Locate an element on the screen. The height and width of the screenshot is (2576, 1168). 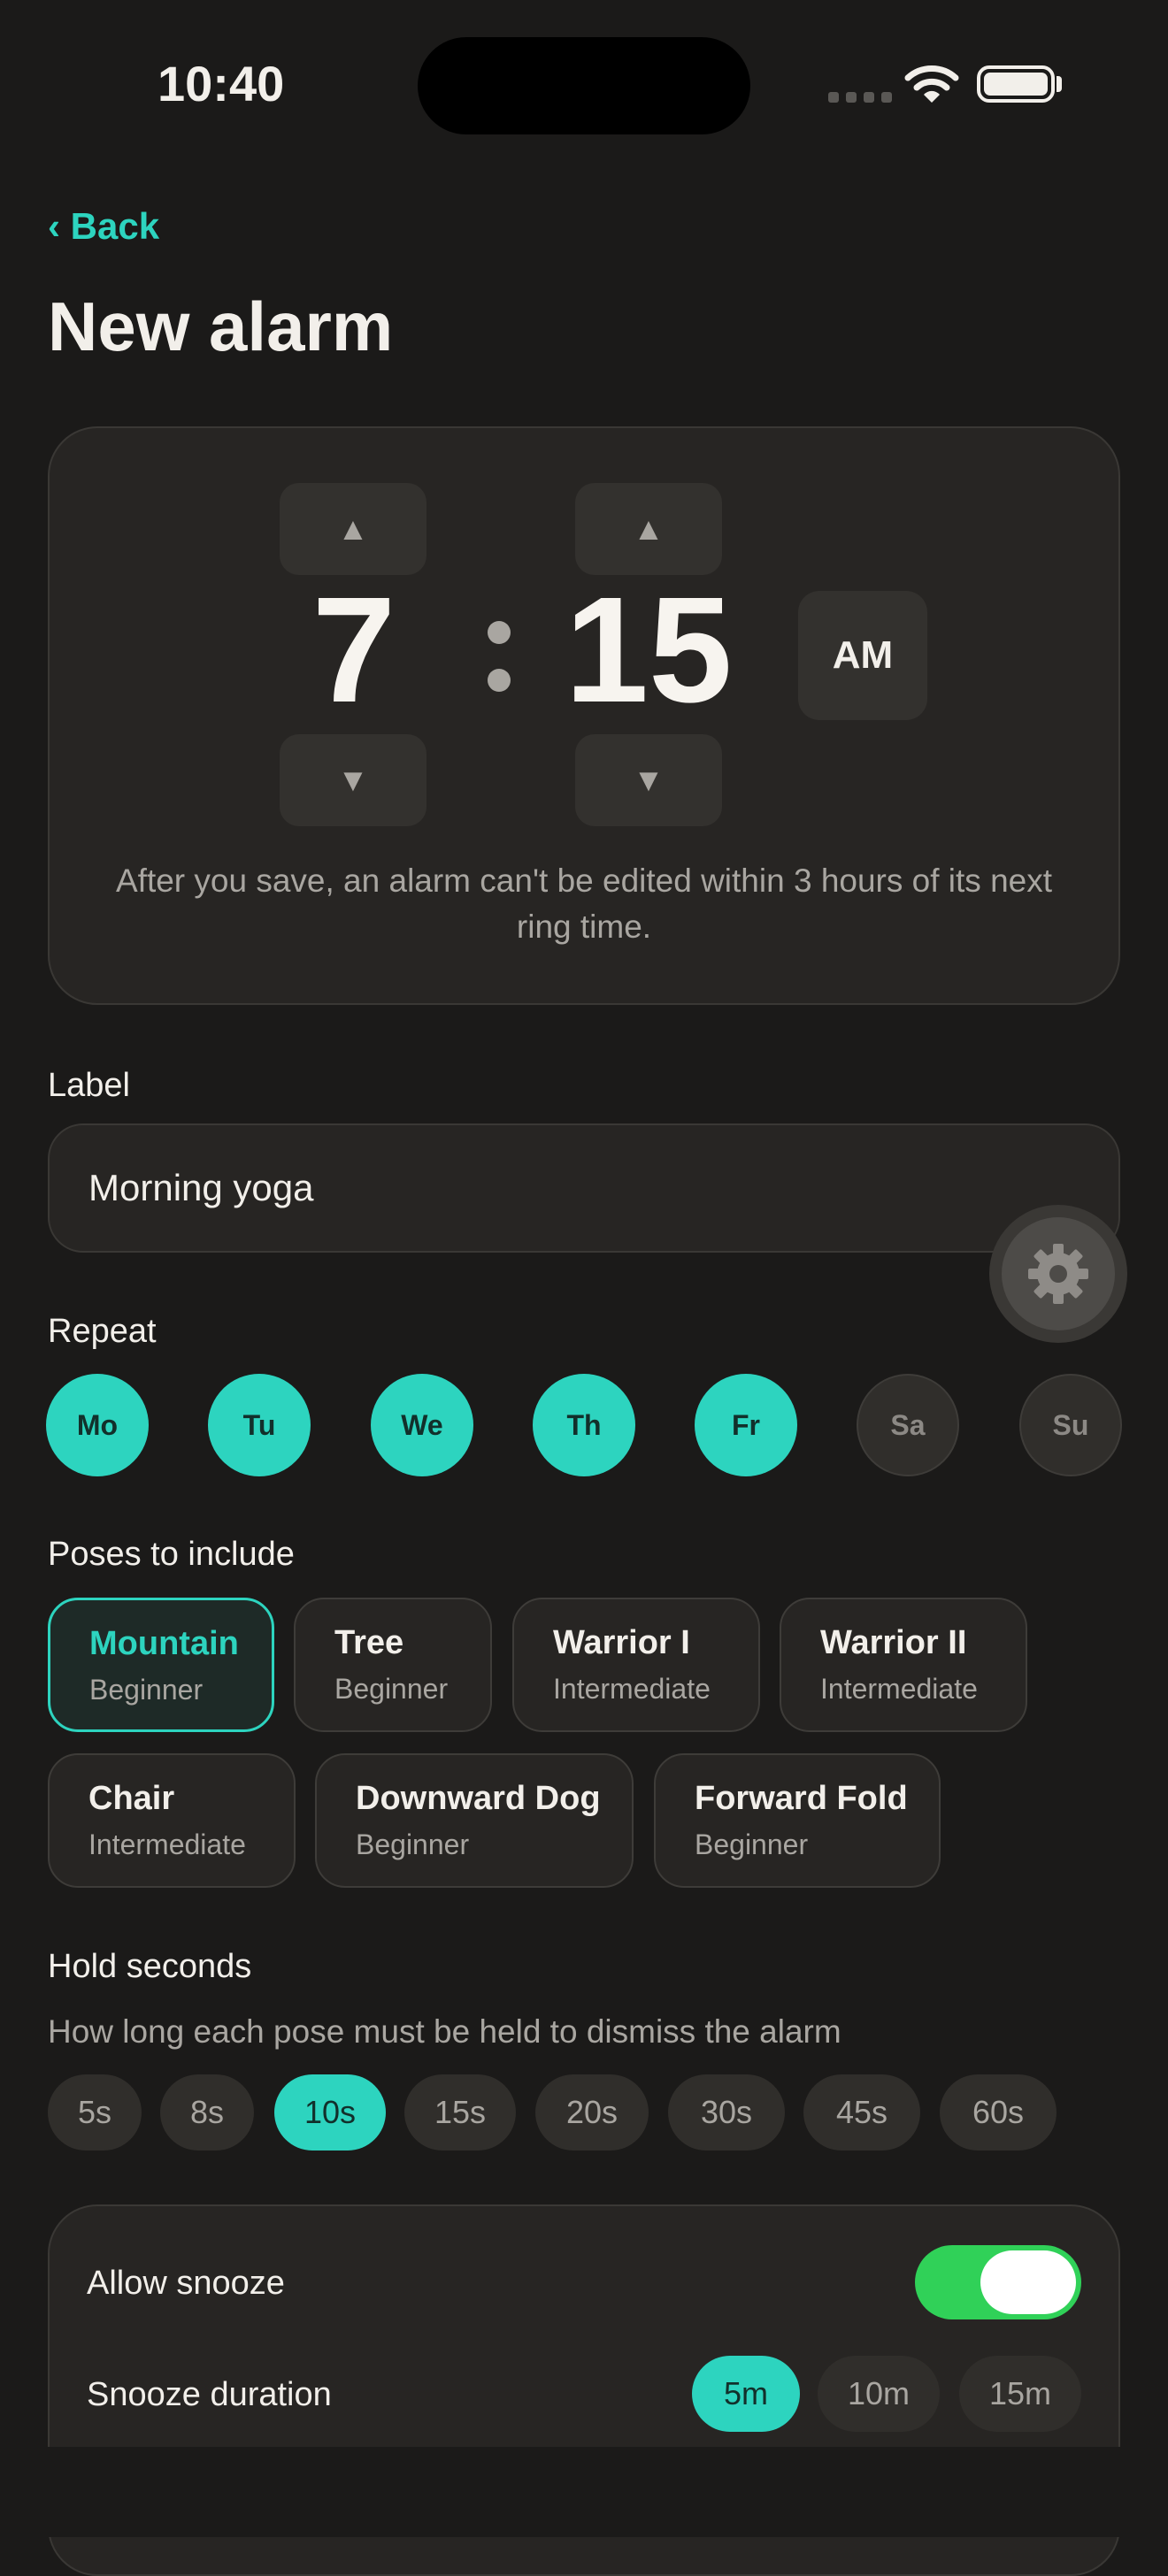
hour-value: 7 is located at coordinates (353, 650).